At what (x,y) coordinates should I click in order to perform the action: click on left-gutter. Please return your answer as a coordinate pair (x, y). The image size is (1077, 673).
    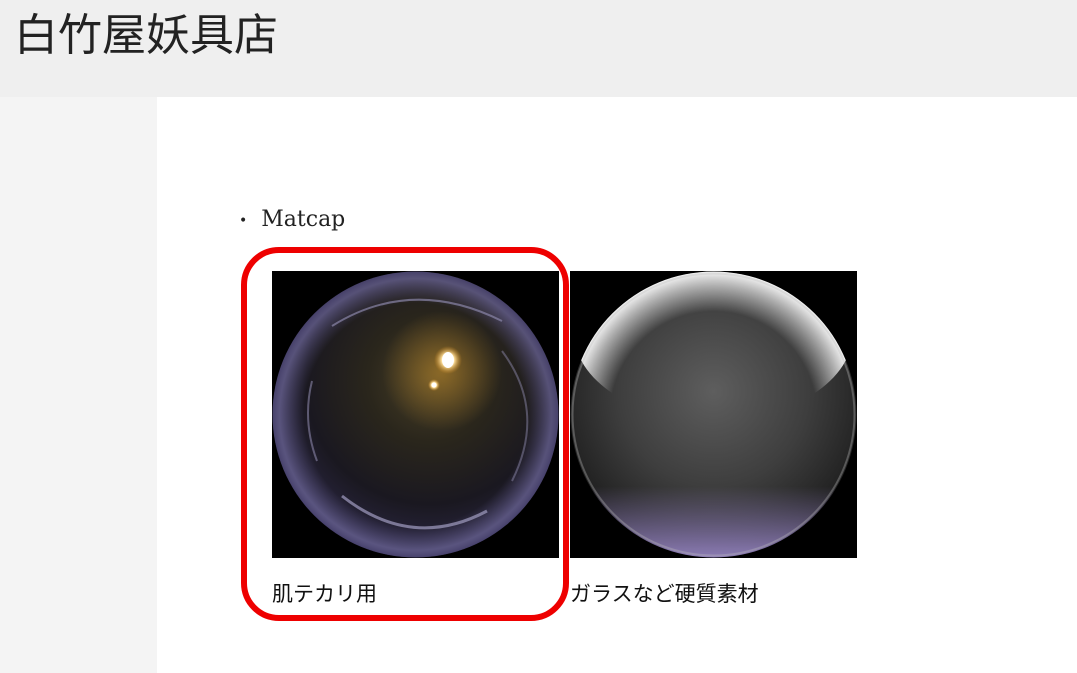
    Looking at the image, I should click on (78, 385).